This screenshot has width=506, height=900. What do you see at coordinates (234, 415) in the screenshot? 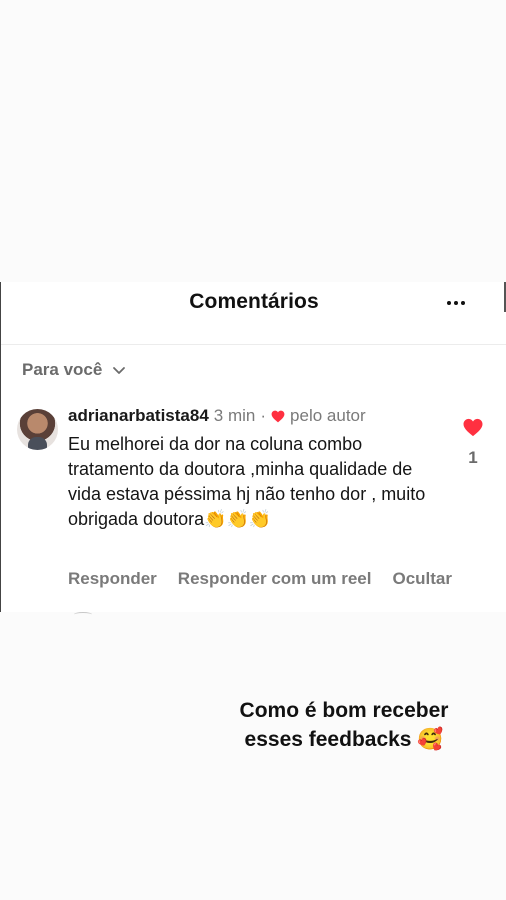
I see `comment-time: 3 min` at bounding box center [234, 415].